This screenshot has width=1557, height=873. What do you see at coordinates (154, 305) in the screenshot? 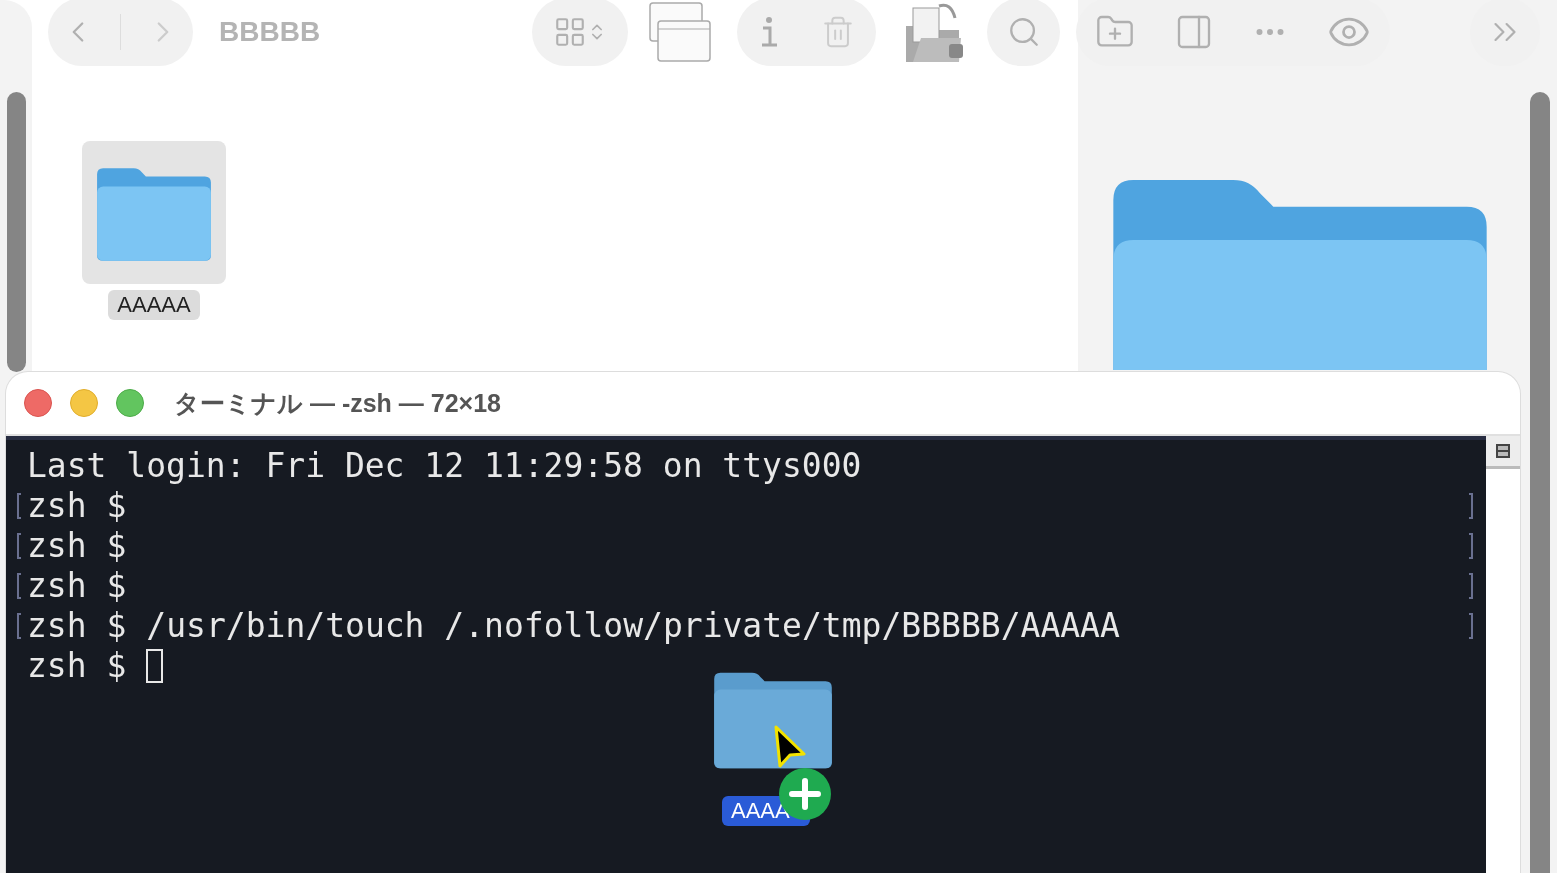
I see `file-name: AAAAA` at bounding box center [154, 305].